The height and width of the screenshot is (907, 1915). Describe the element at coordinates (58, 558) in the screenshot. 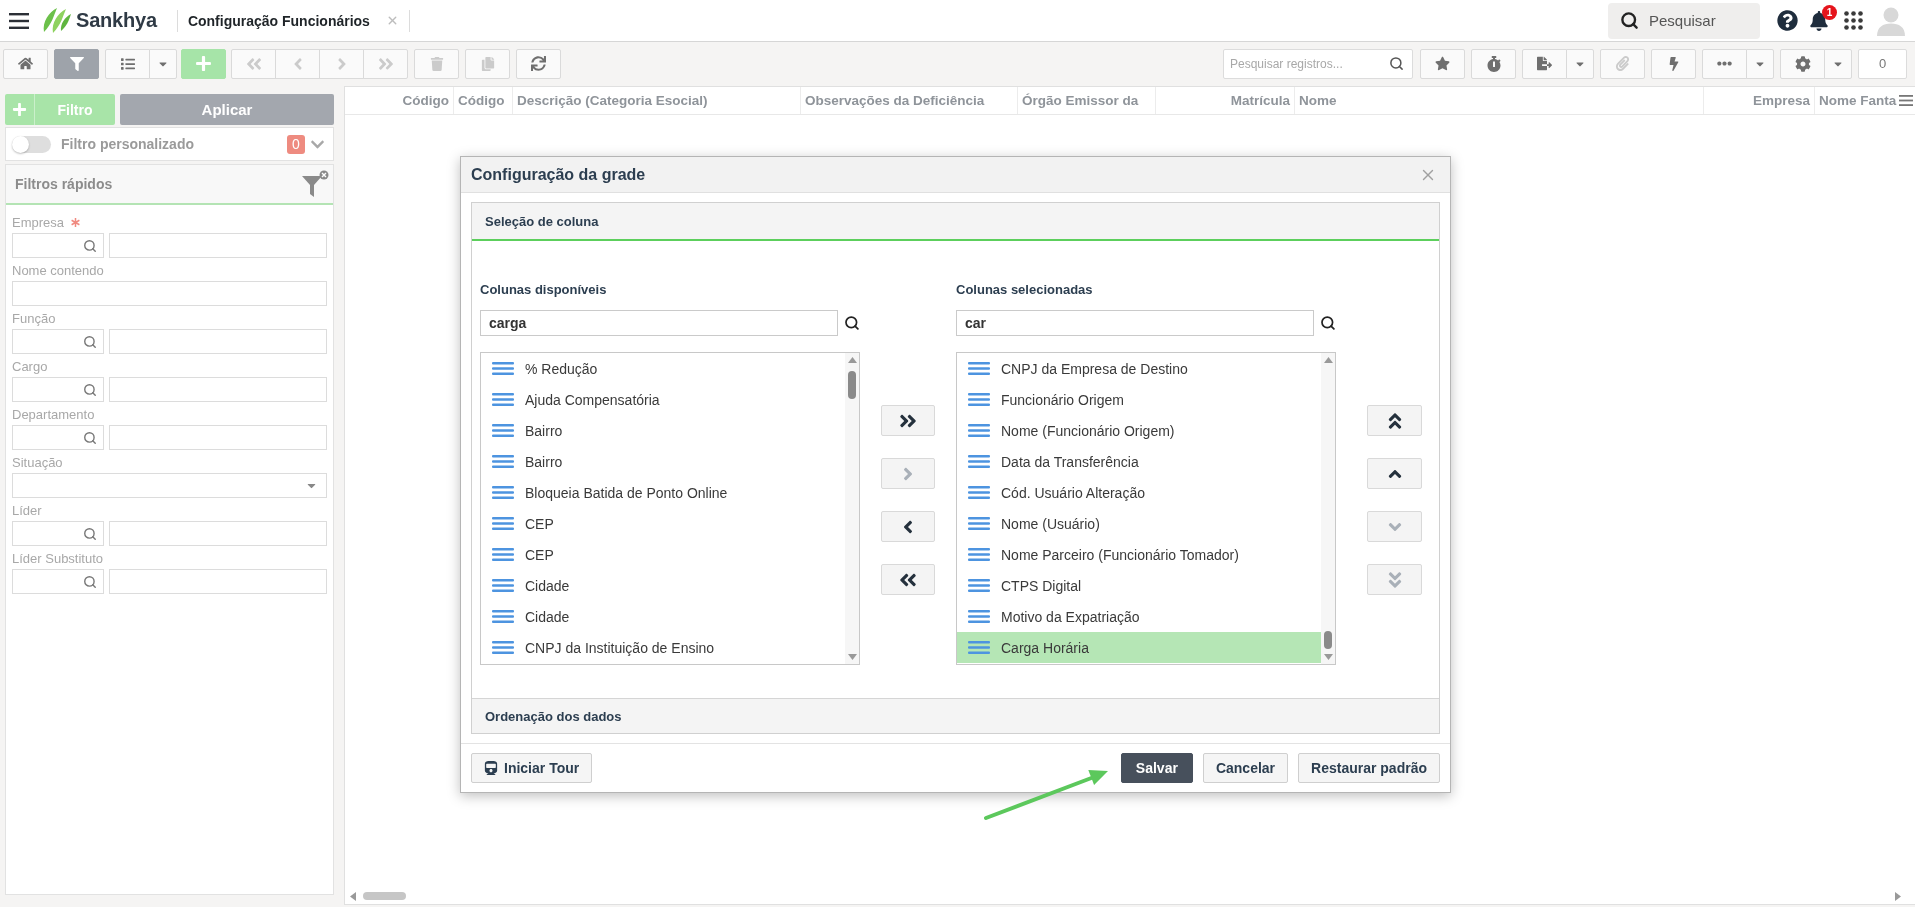

I see `field-label: Líder Substituto` at that location.